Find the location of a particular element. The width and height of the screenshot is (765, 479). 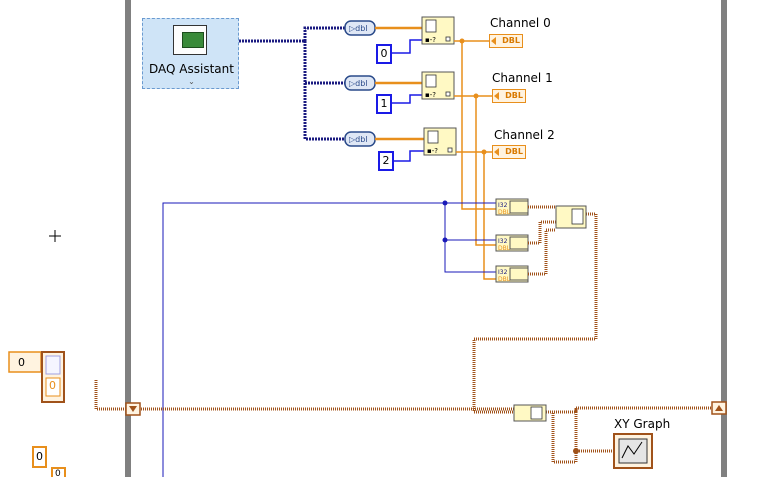

daq-assistant-label: DAQ Assistant is located at coordinates (191, 69).